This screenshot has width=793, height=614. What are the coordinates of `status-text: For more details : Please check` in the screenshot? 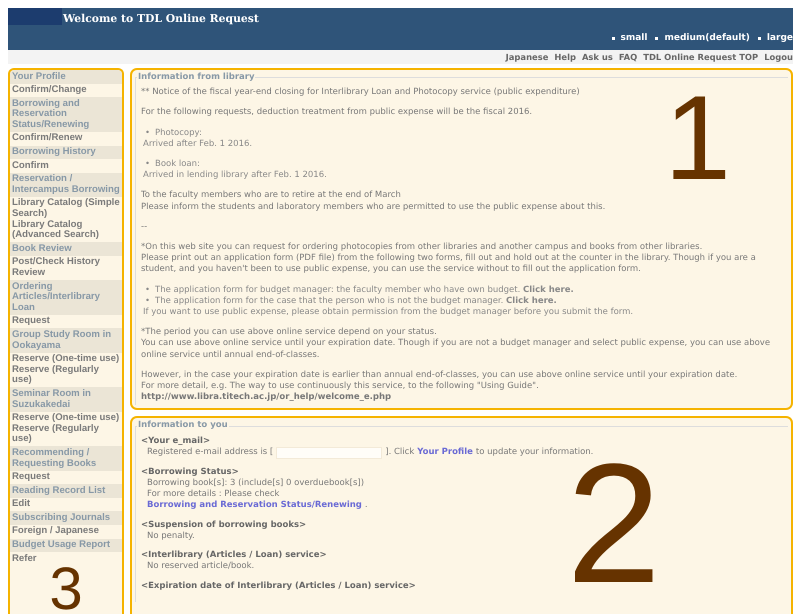 It's located at (213, 494).